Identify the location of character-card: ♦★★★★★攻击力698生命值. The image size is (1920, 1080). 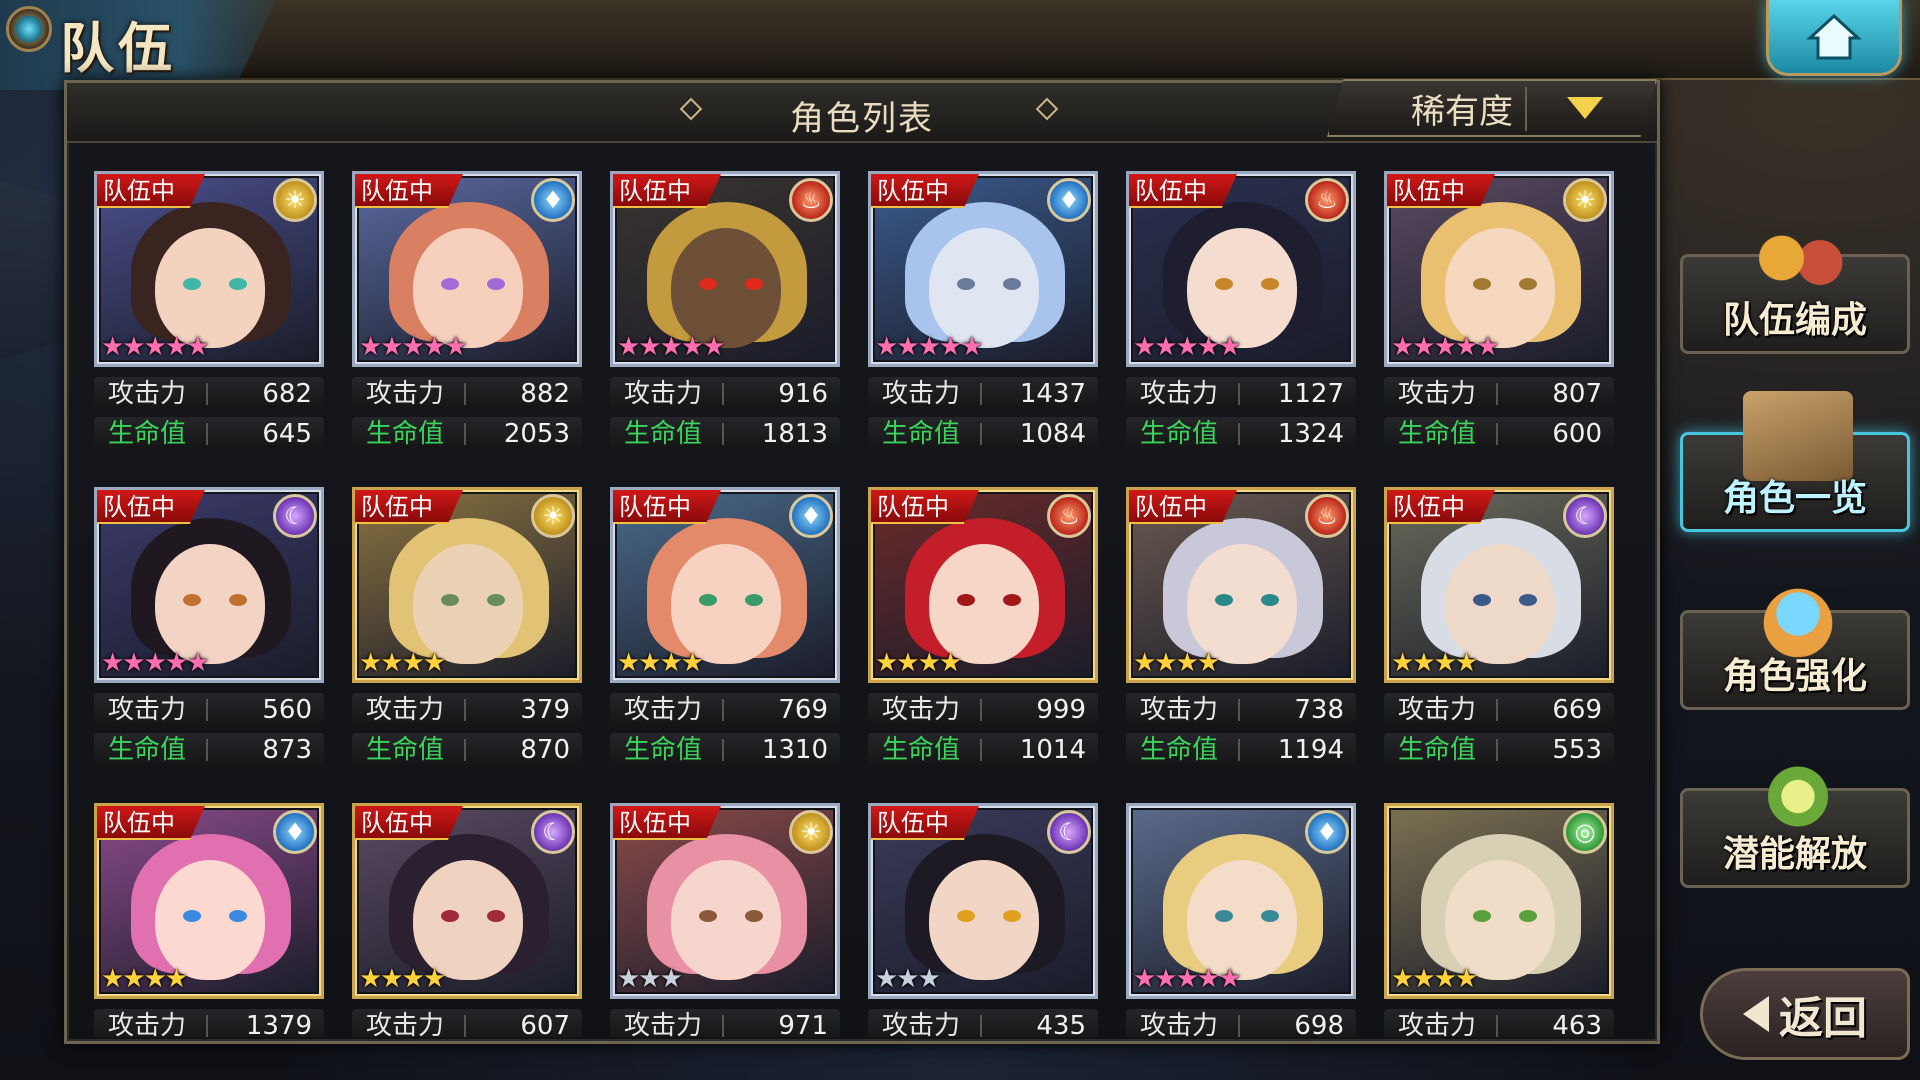
(1241, 920).